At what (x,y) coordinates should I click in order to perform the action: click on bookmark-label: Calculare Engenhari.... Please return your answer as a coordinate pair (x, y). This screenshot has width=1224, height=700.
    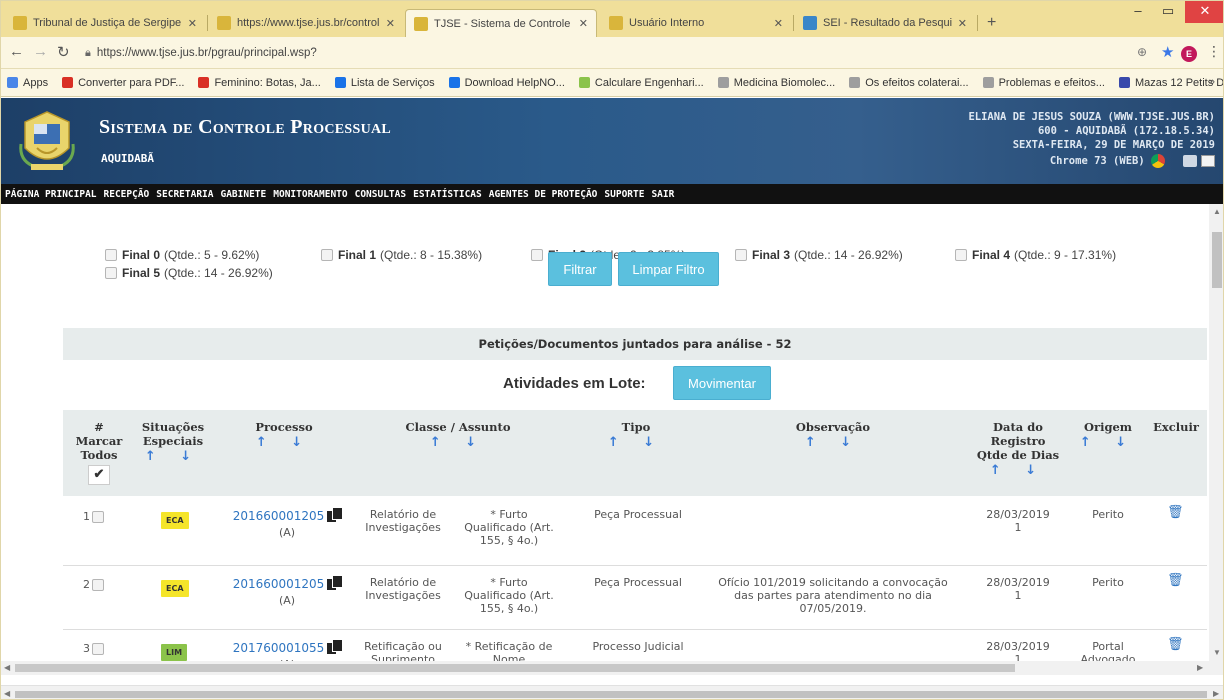
    Looking at the image, I should click on (649, 82).